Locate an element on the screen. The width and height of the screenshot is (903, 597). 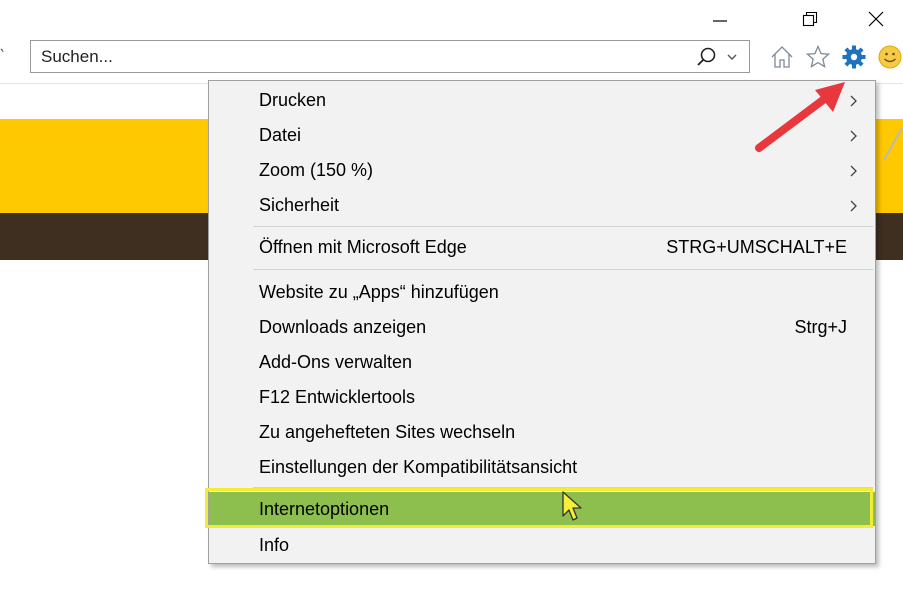
restore-icon is located at coordinates (810, 19).